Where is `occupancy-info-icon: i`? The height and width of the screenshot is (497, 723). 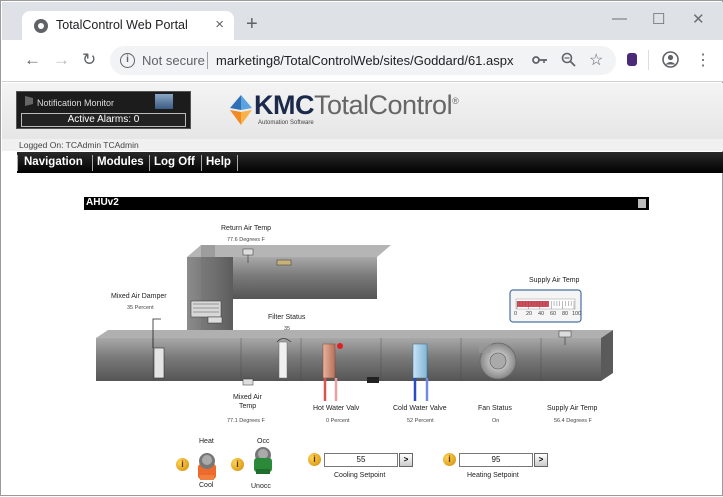 occupancy-info-icon: i is located at coordinates (237, 464).